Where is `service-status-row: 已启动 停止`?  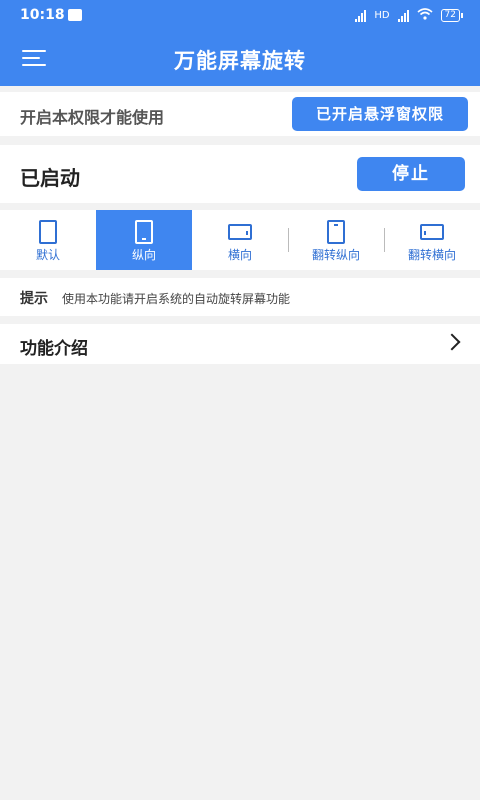 service-status-row: 已启动 停止 is located at coordinates (240, 174).